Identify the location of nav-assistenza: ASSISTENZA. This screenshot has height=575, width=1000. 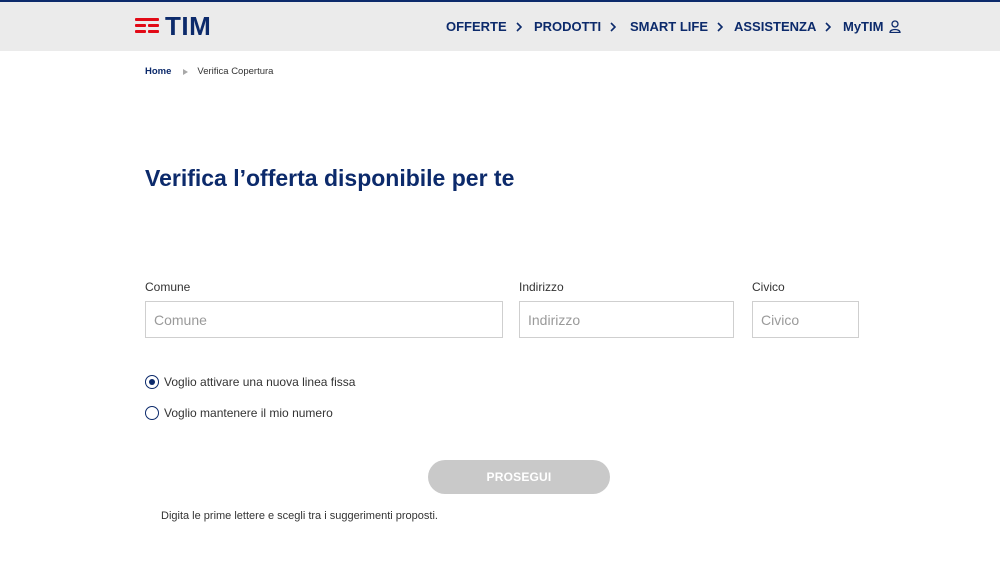
(783, 26).